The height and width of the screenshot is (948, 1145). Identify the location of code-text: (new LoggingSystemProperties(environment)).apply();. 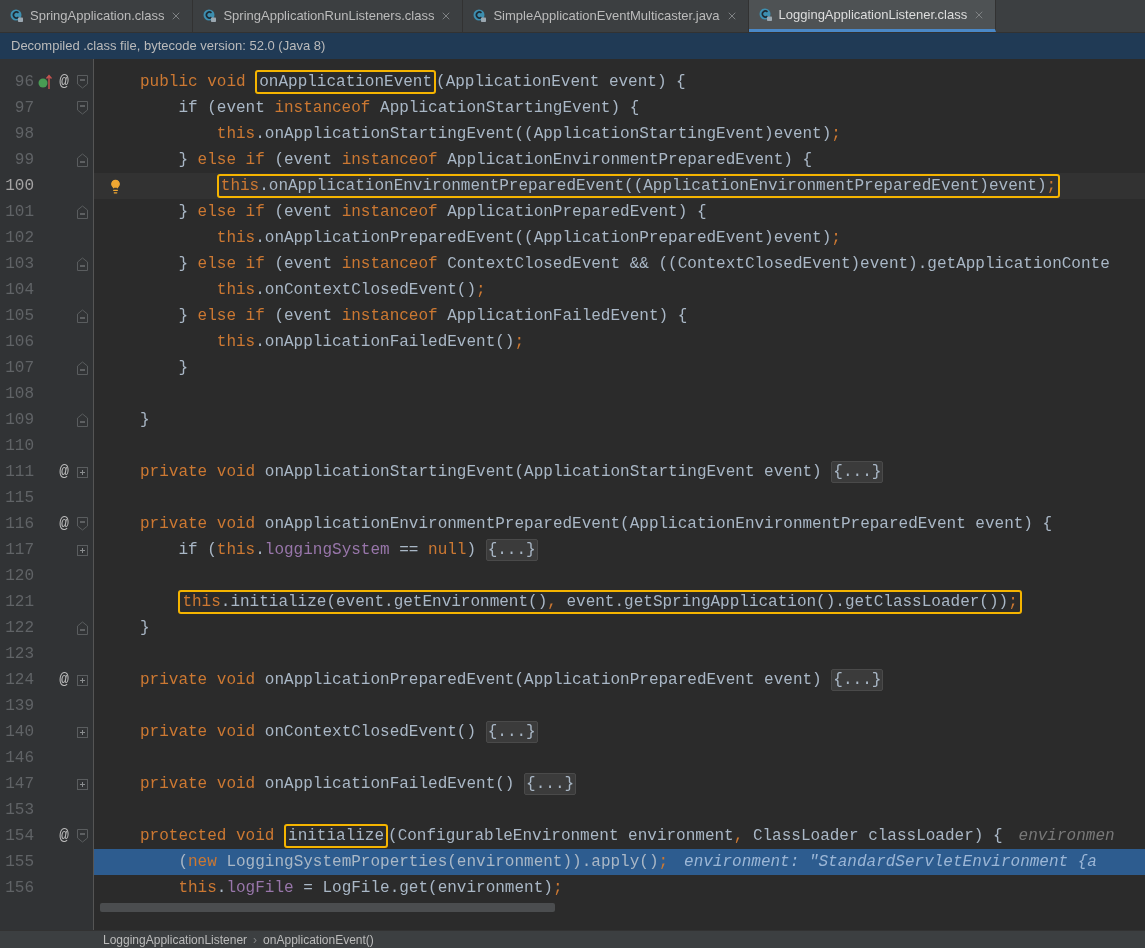
(423, 862).